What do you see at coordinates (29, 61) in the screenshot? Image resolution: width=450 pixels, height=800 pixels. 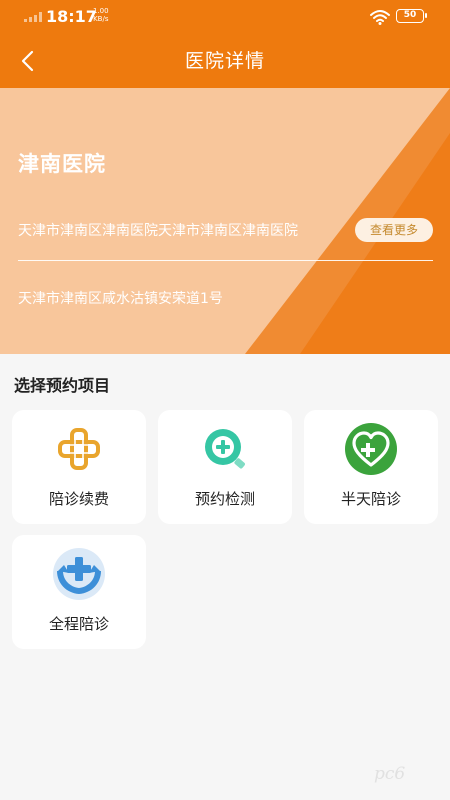 I see `chevron-left-icon` at bounding box center [29, 61].